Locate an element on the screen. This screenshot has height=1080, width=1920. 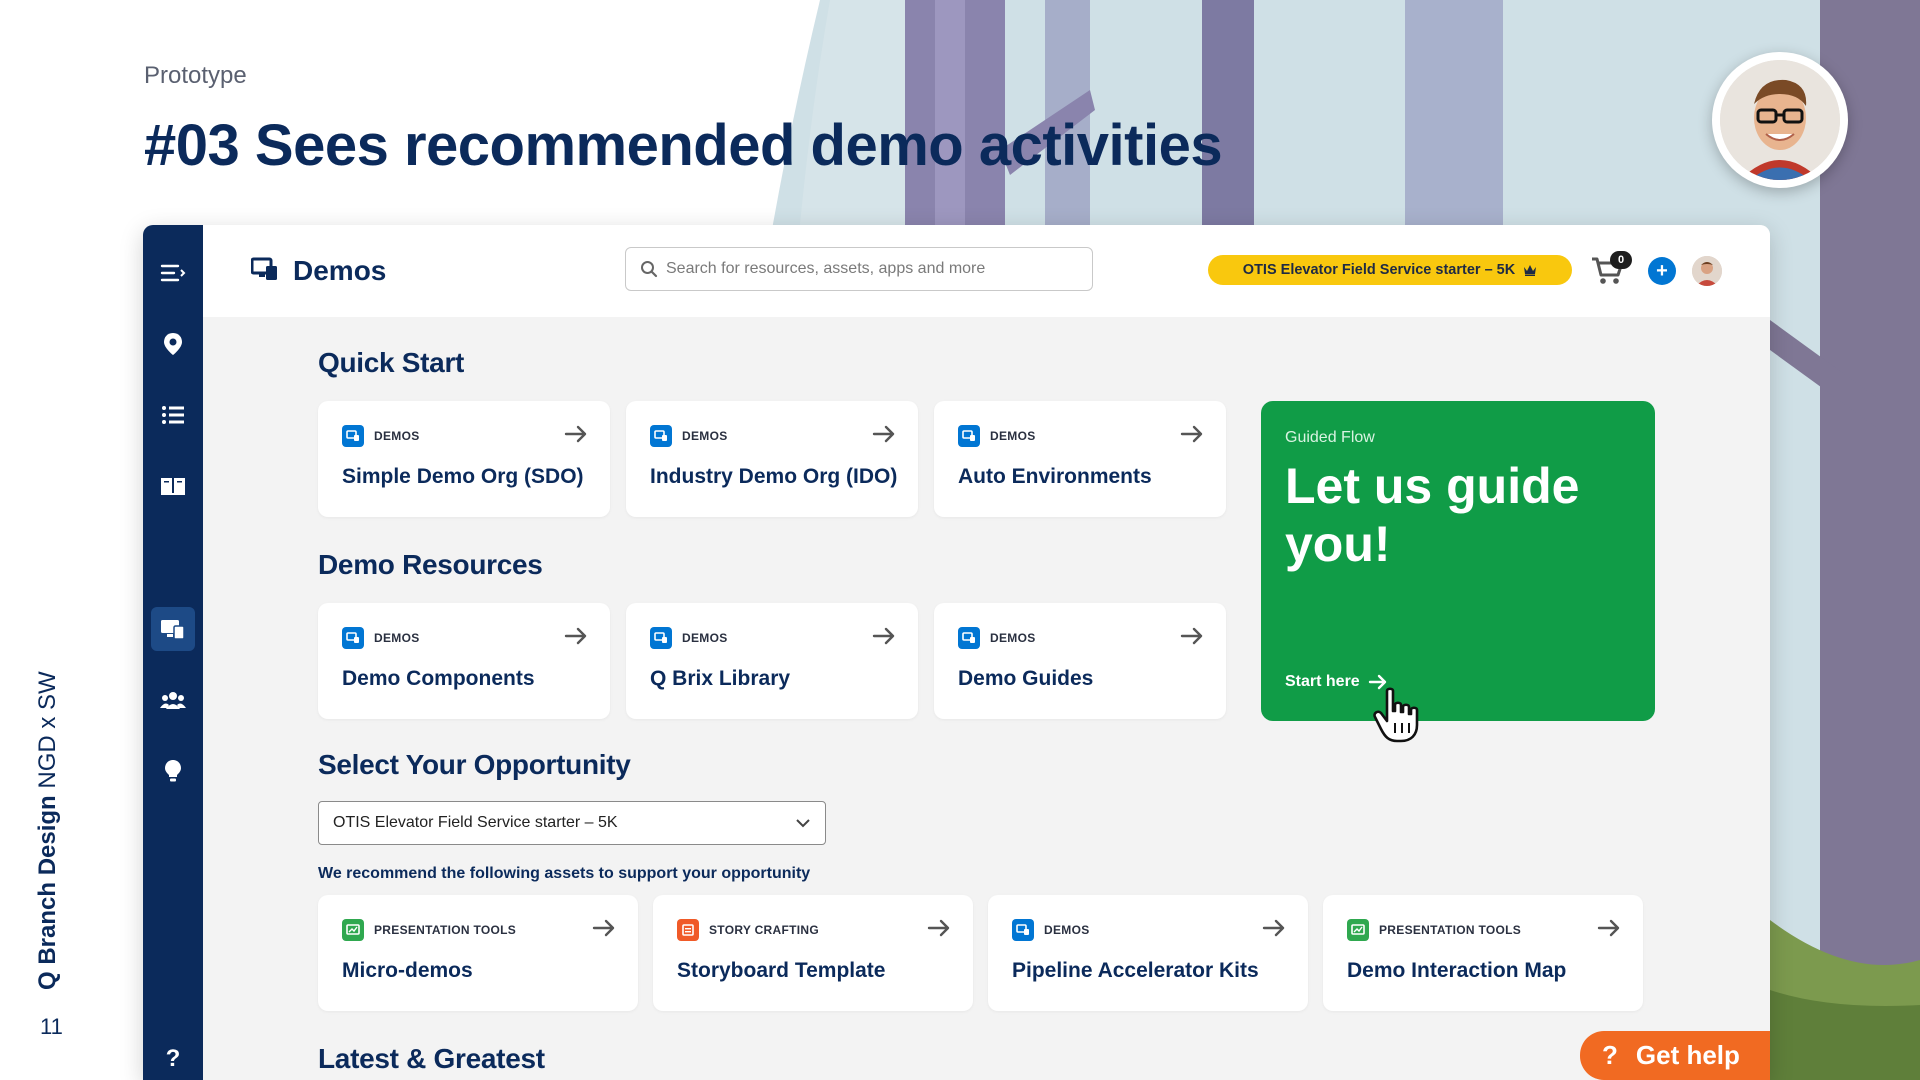
card-tag: STORY CRAFTING is located at coordinates (748, 930).